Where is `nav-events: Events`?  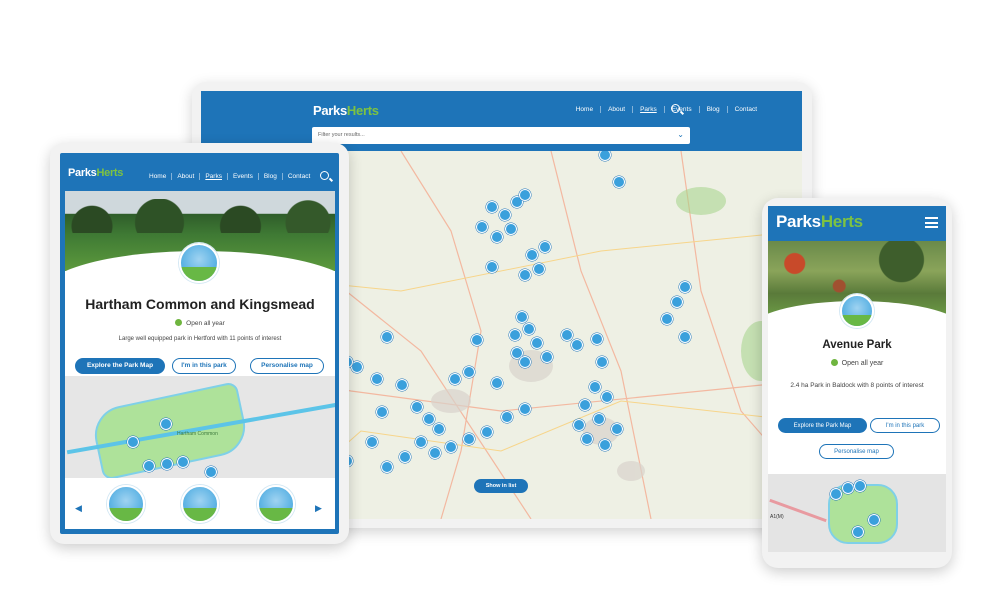 nav-events: Events is located at coordinates (243, 176).